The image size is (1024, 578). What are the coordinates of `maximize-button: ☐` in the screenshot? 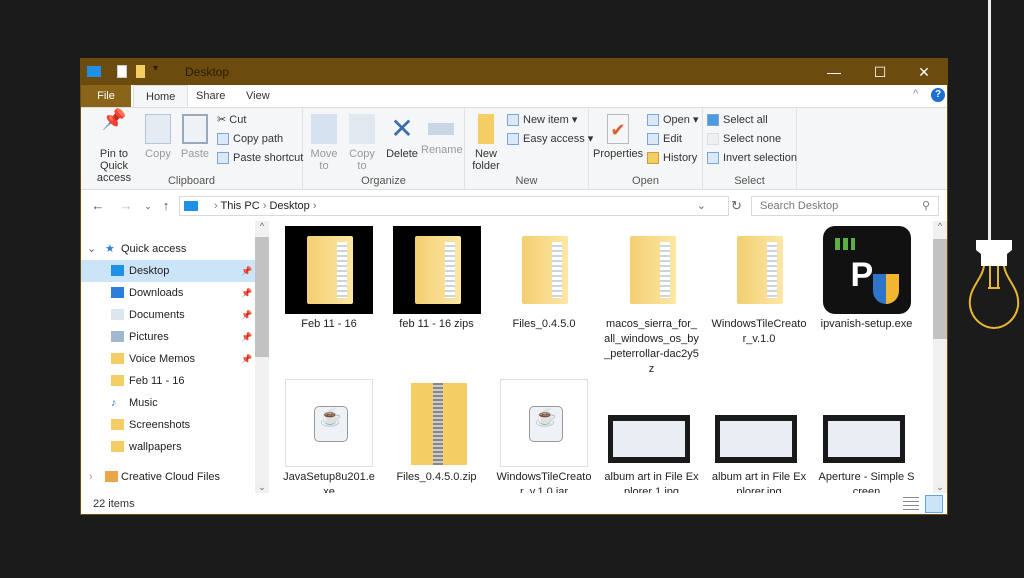 It's located at (880, 72).